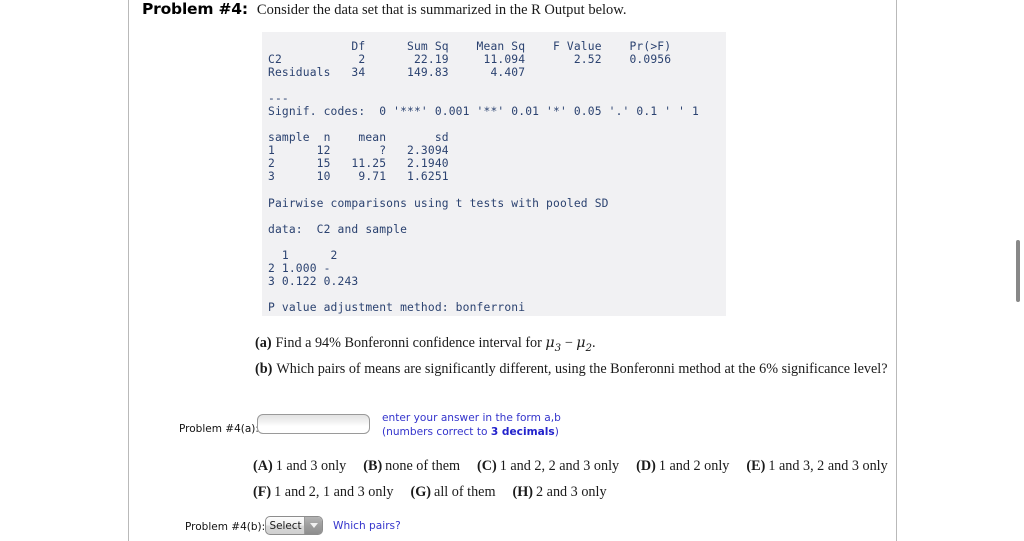  I want to click on chevron-down-icon, so click(313, 525).